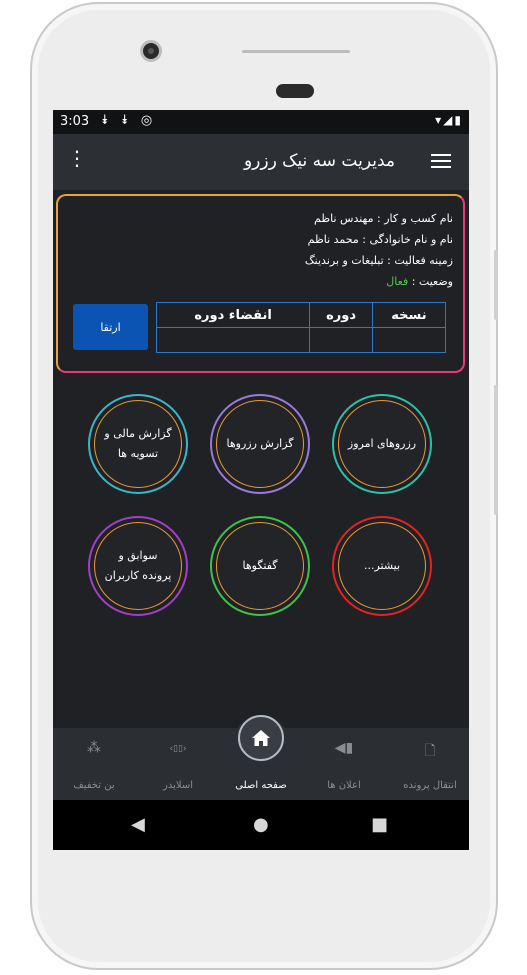  What do you see at coordinates (379, 281) in the screenshot?
I see `status-line: وضعیت : فعال` at bounding box center [379, 281].